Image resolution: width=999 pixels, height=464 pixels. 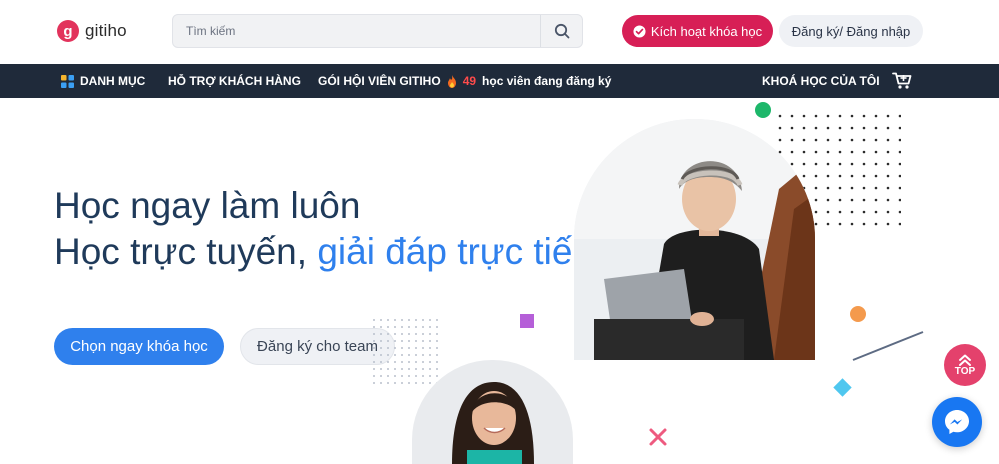 What do you see at coordinates (851, 31) in the screenshot?
I see `login-register-button: Đăng ký/ Đăng nhập` at bounding box center [851, 31].